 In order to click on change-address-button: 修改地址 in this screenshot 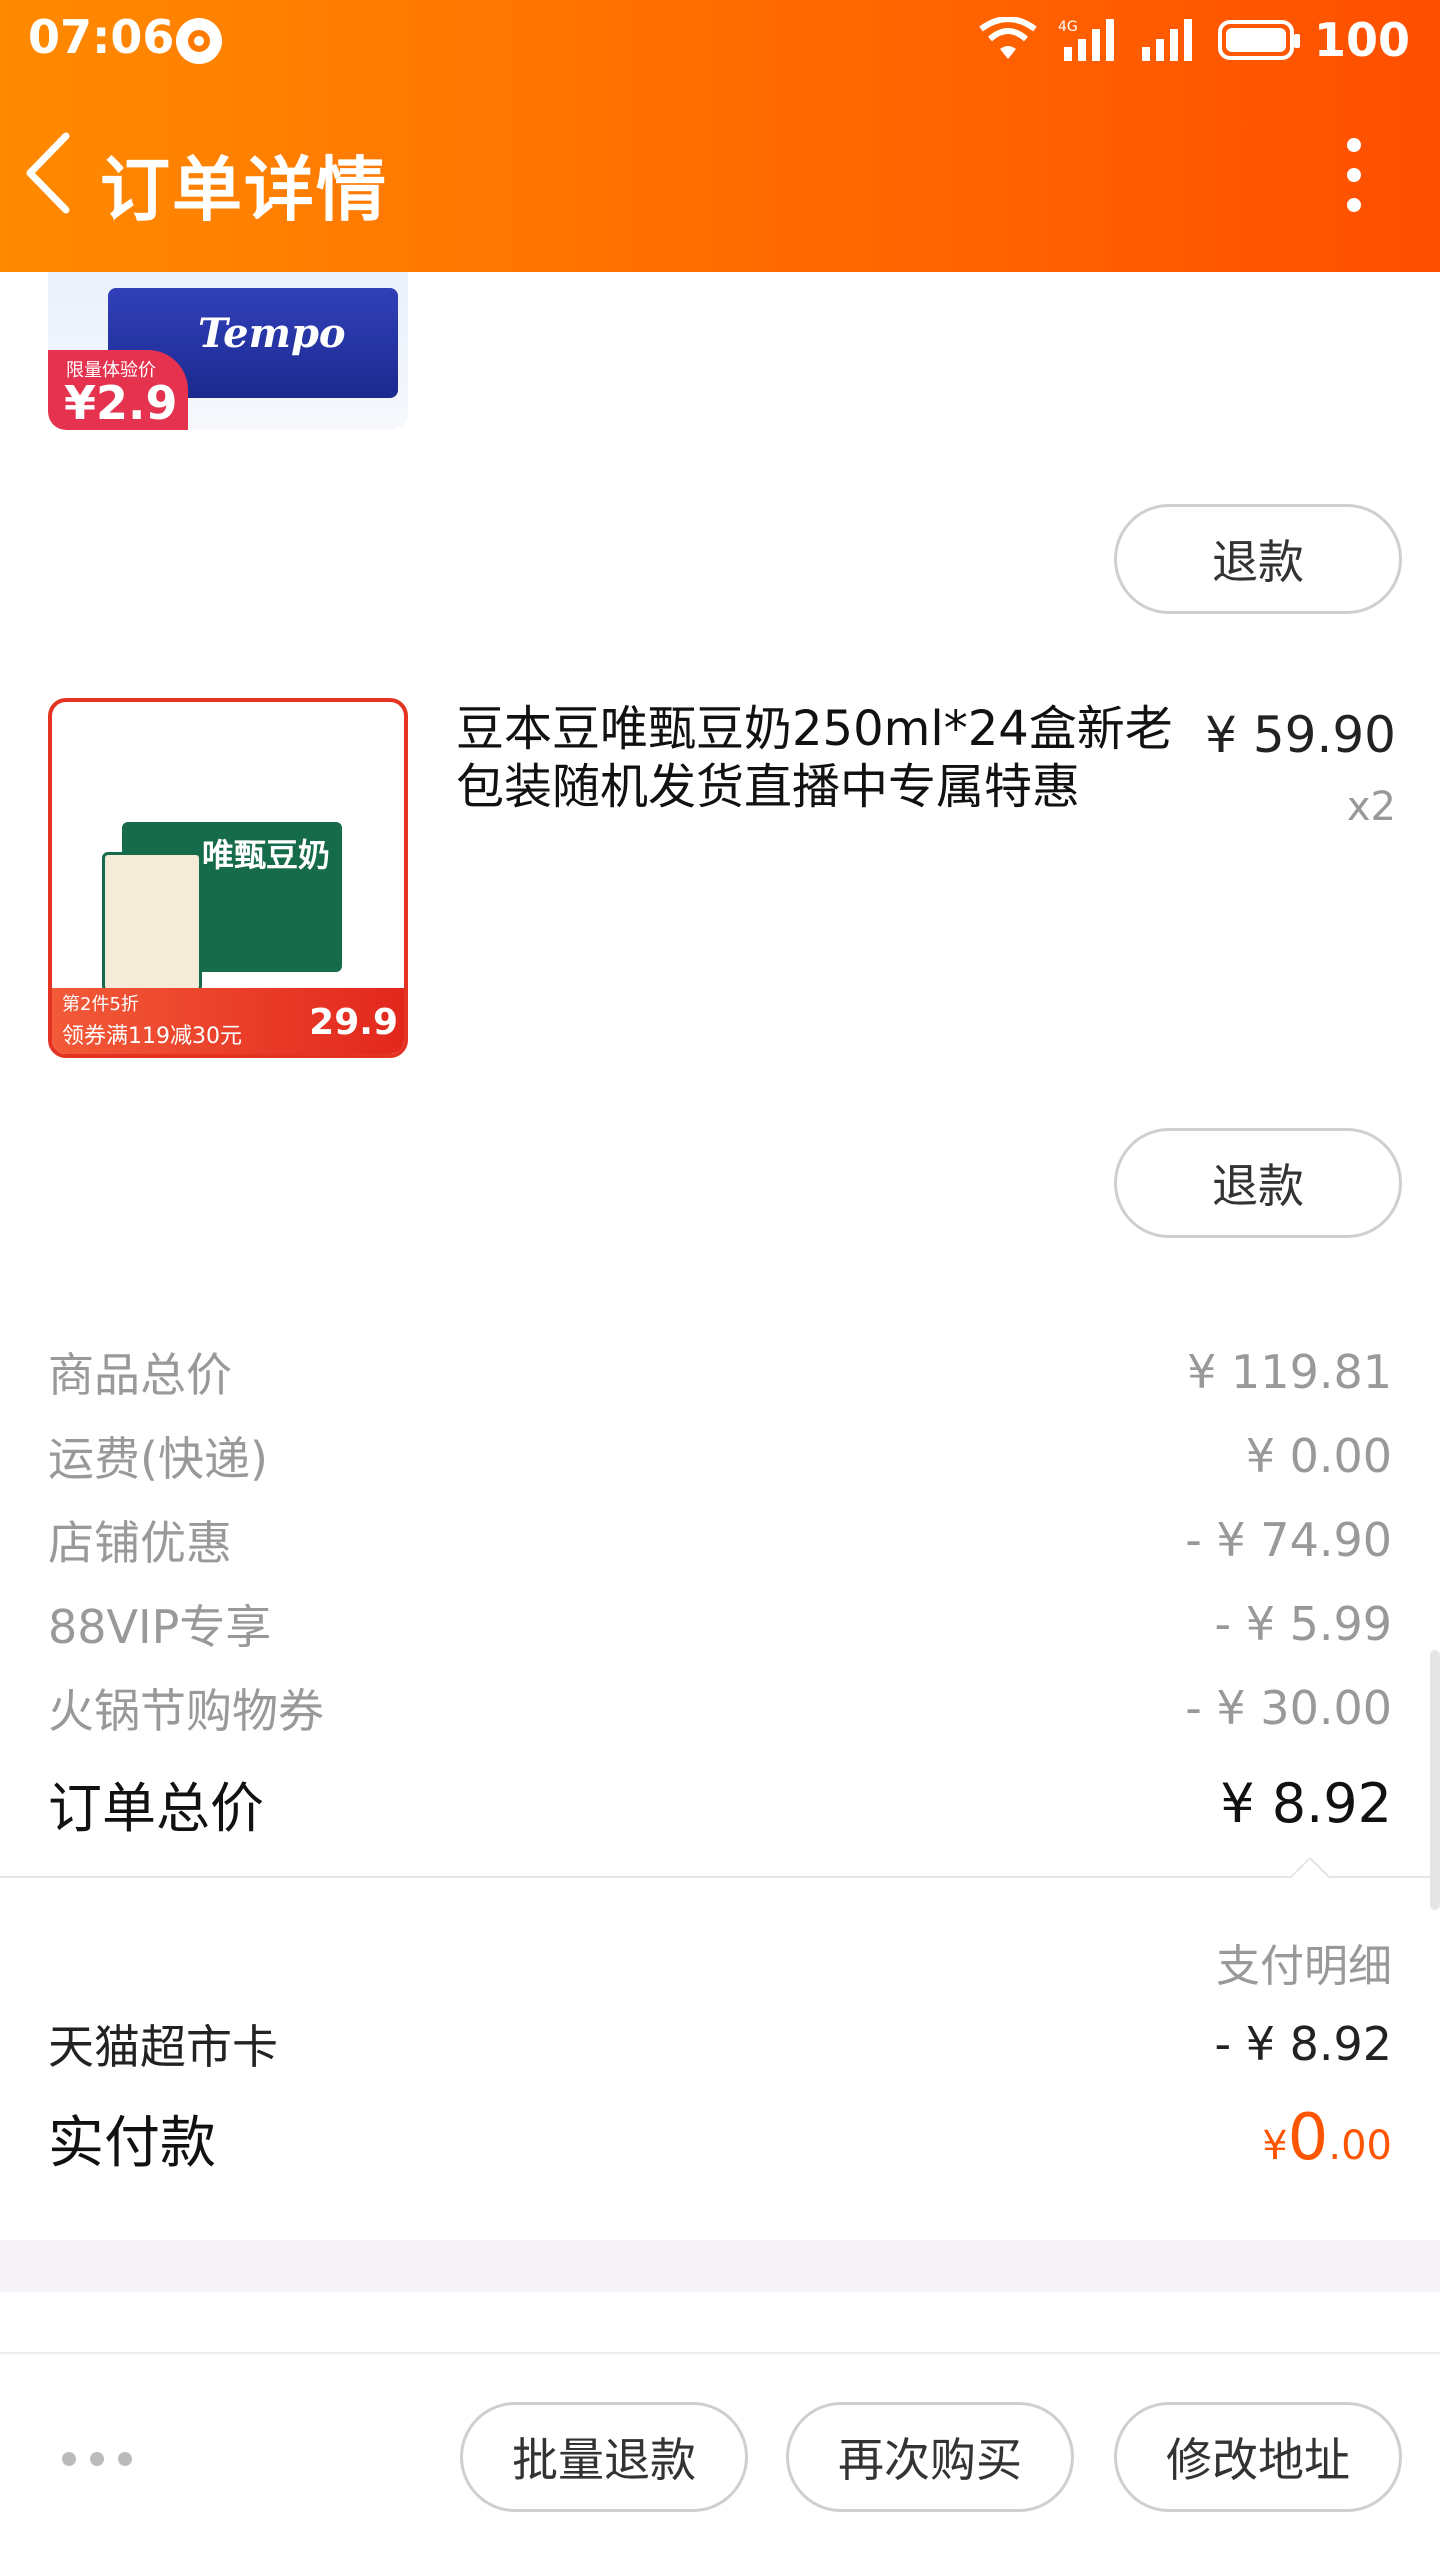, I will do `click(1258, 2457)`.